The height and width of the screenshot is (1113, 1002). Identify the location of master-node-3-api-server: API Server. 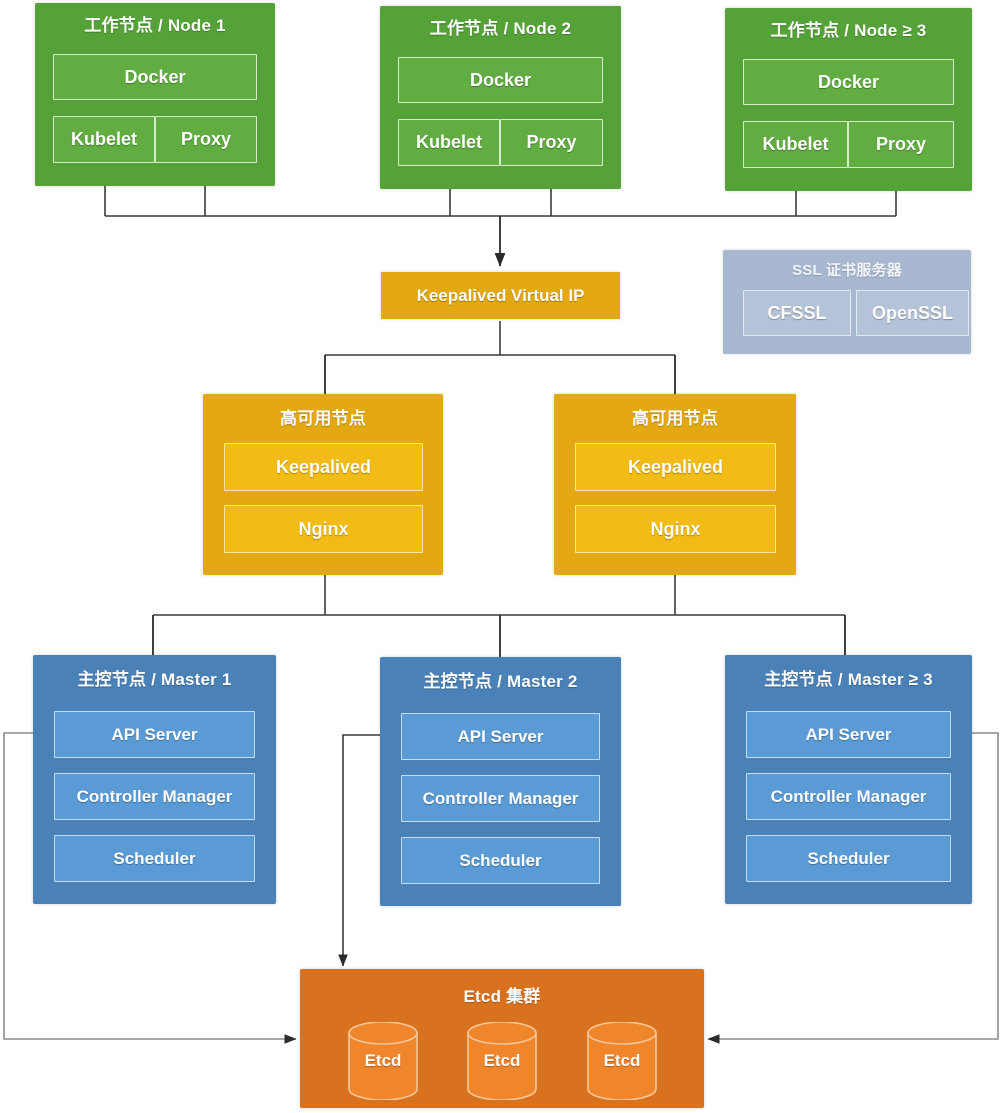
(848, 734).